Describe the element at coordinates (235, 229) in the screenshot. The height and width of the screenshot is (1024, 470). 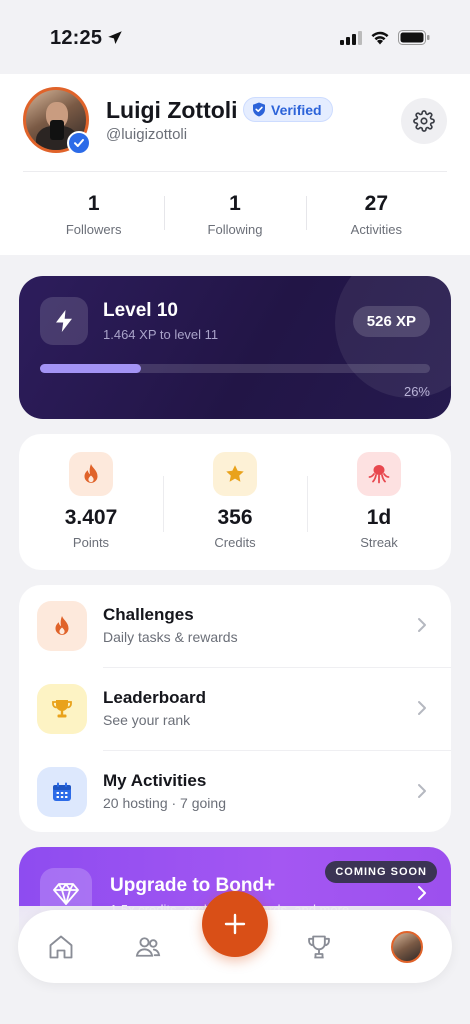
I see `stat-label: Following` at that location.